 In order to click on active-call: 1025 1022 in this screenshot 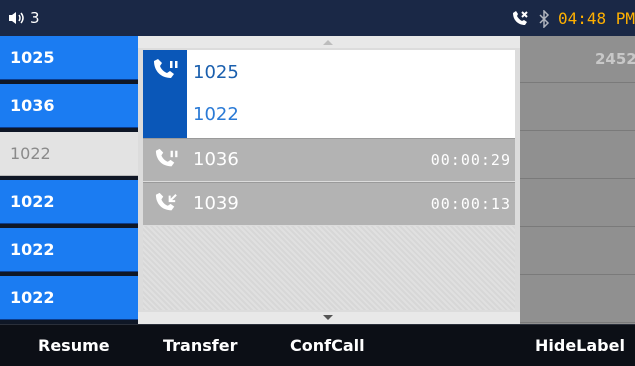, I will do `click(329, 94)`.